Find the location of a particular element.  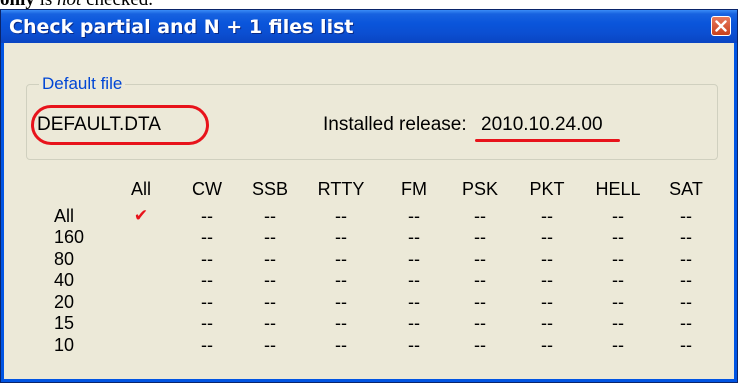

column-header-ssb: SSB is located at coordinates (270, 189).